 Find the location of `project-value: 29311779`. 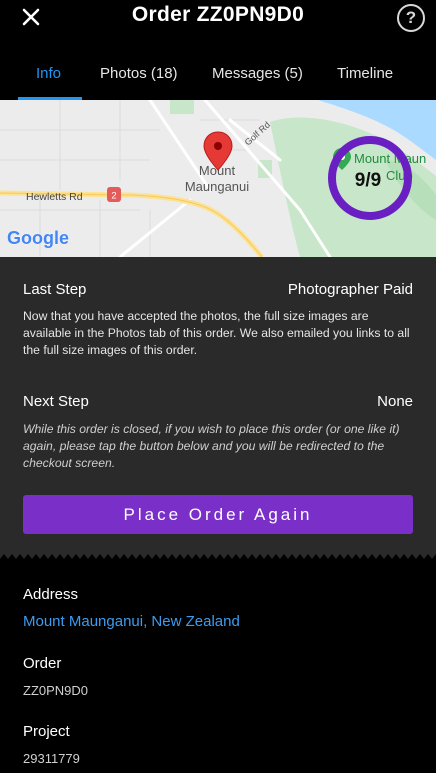

project-value: 29311779 is located at coordinates (51, 758).